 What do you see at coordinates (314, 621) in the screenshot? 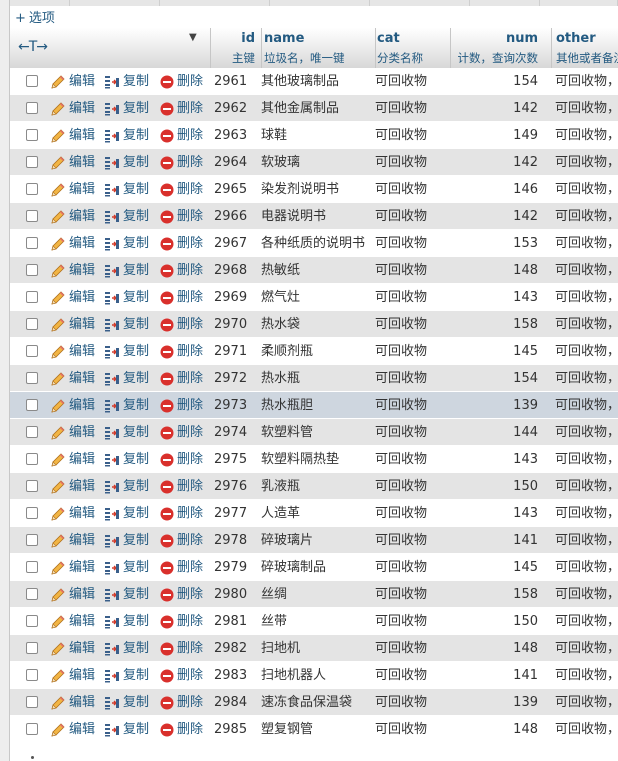
I see `table-row: 编辑 复制 删除 2981 丝带 可回收物 150 可回收物，` at bounding box center [314, 621].